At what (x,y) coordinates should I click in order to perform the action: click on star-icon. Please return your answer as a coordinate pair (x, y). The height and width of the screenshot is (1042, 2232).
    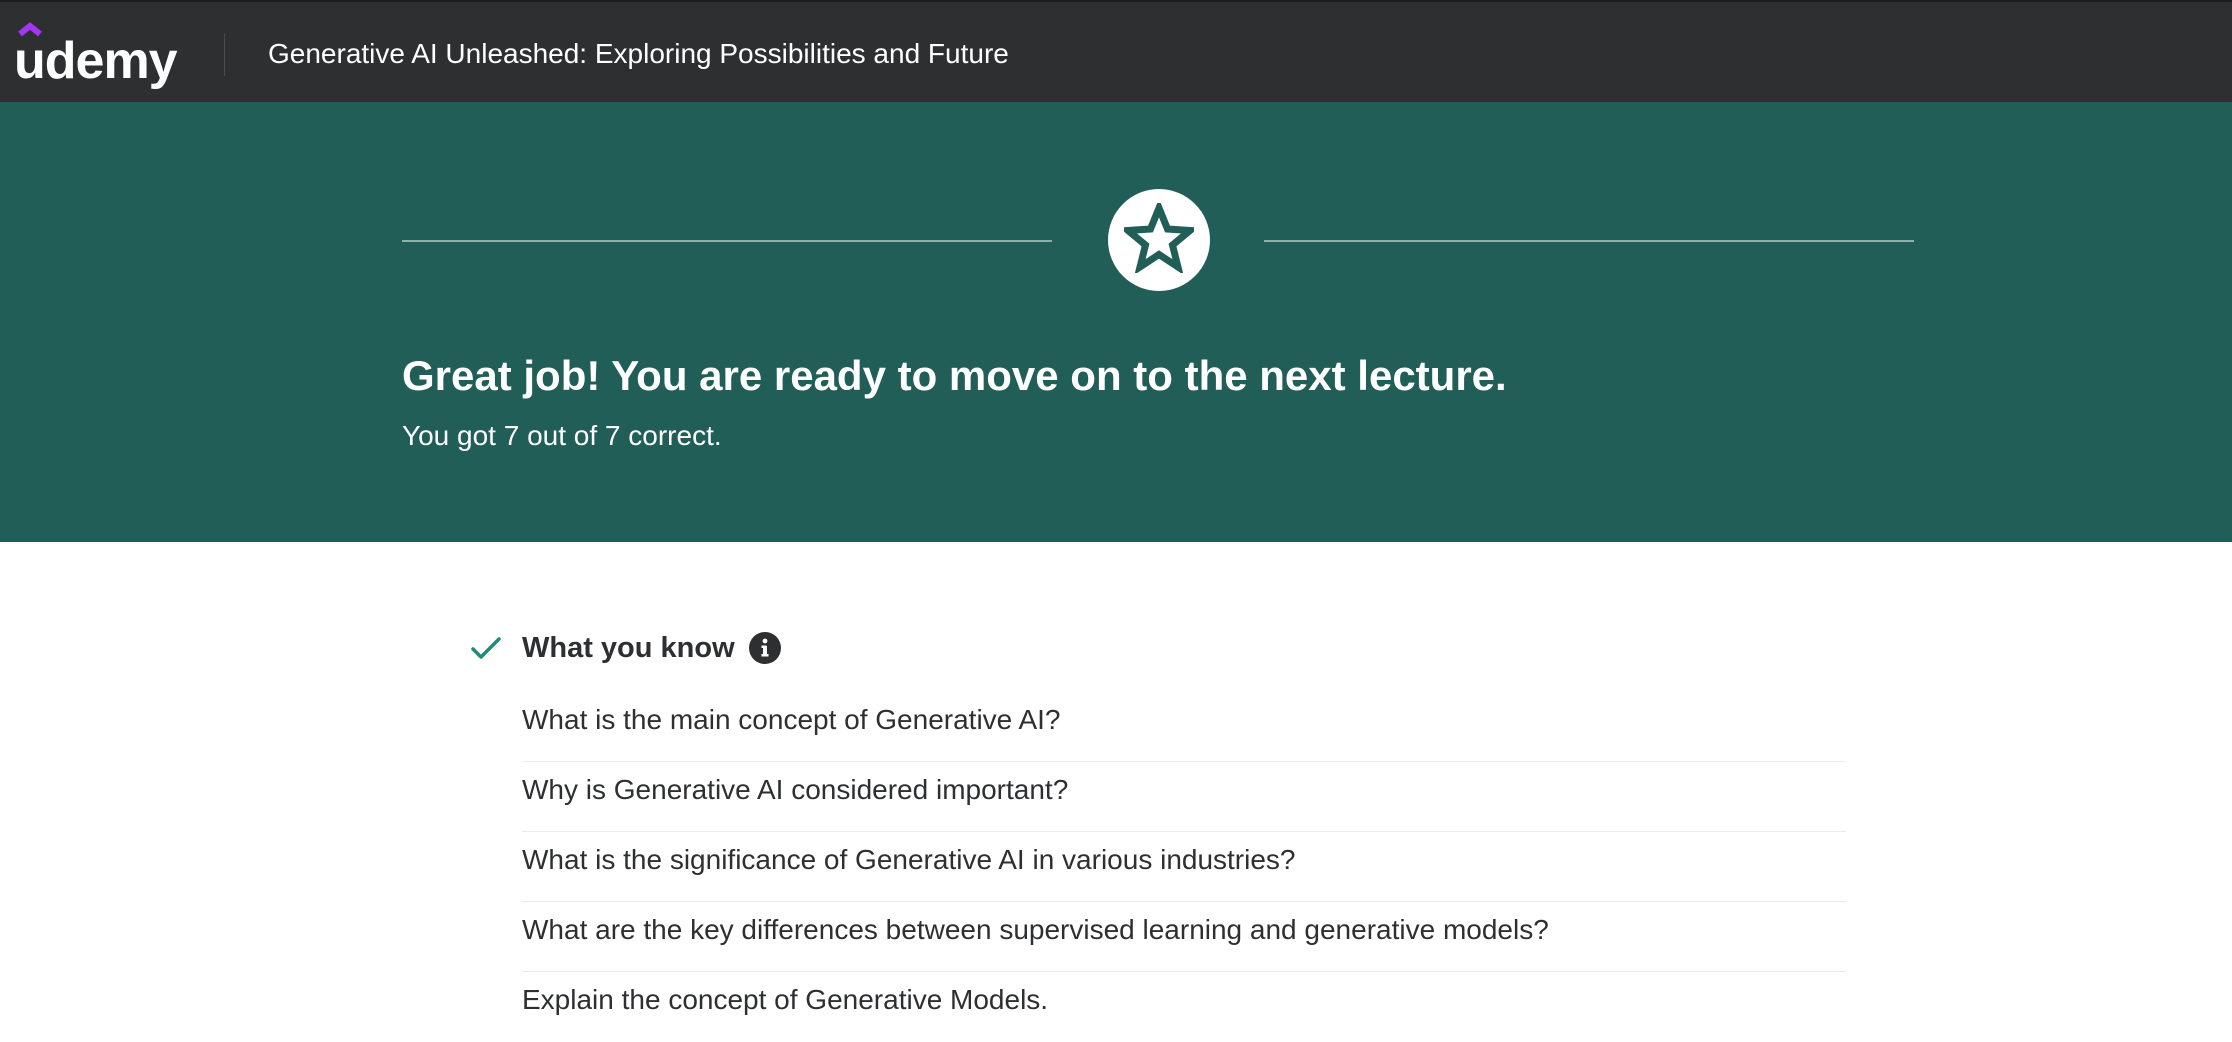
    Looking at the image, I should click on (1159, 238).